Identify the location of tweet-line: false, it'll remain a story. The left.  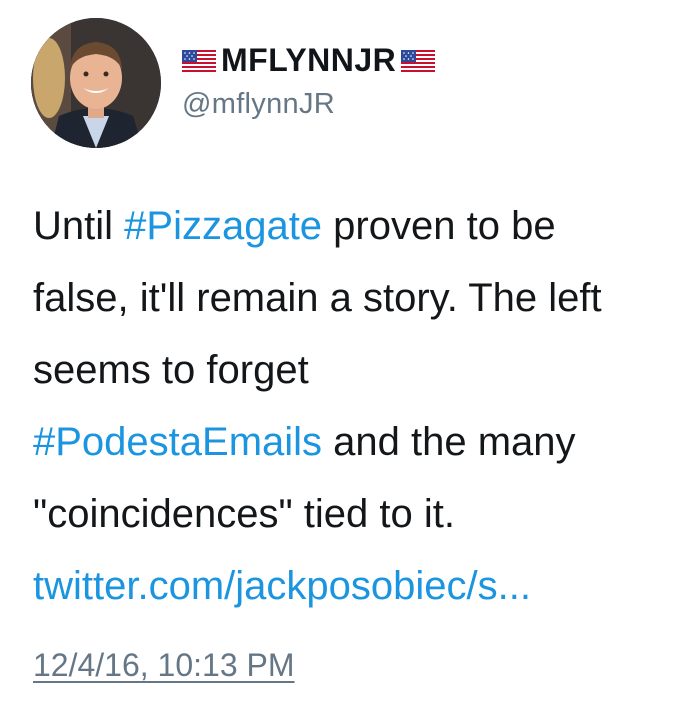
(364, 298).